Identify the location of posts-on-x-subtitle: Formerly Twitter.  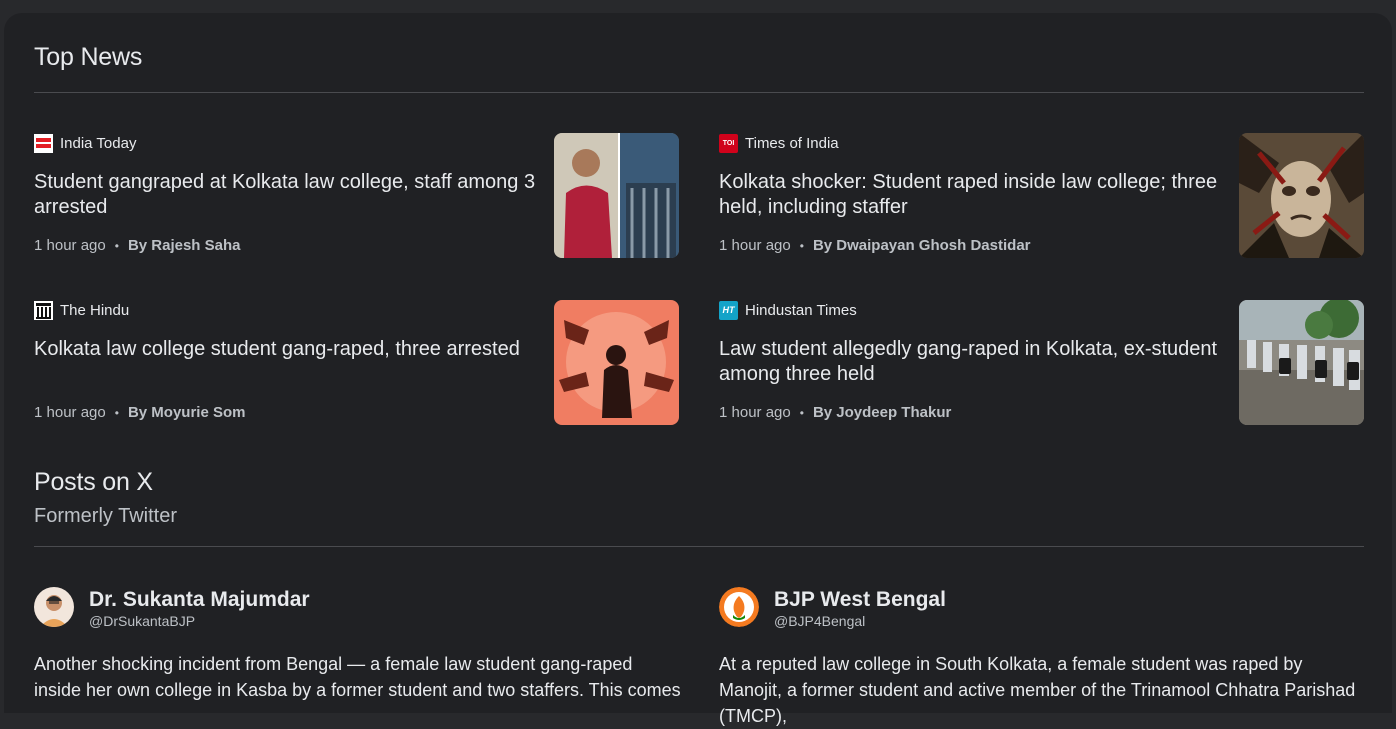
(105, 516).